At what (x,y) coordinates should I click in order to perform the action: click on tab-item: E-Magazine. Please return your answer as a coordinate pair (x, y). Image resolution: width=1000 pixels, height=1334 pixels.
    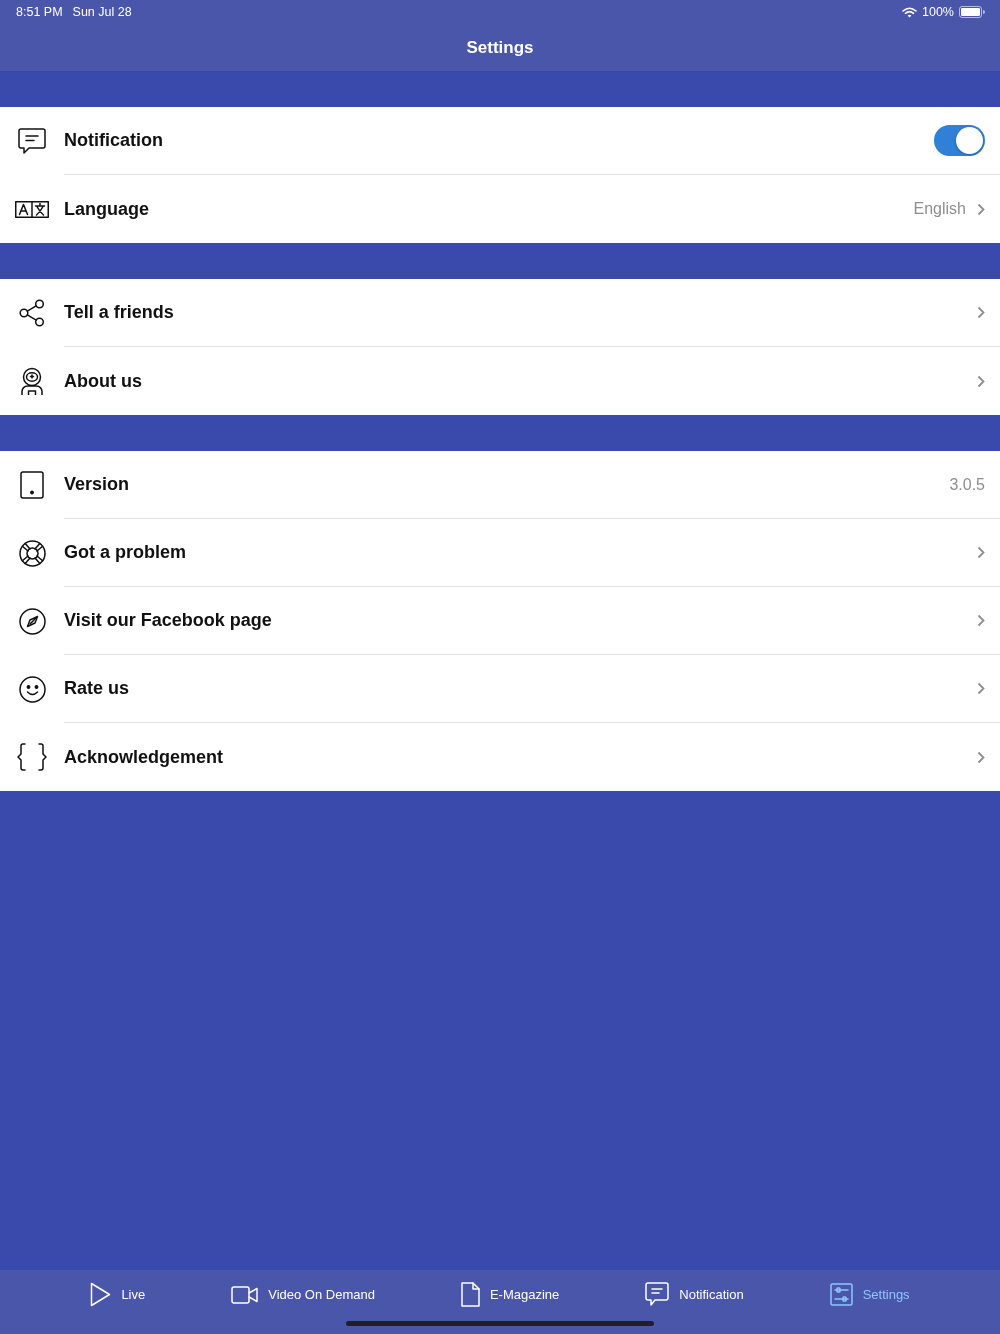
    Looking at the image, I should click on (510, 1294).